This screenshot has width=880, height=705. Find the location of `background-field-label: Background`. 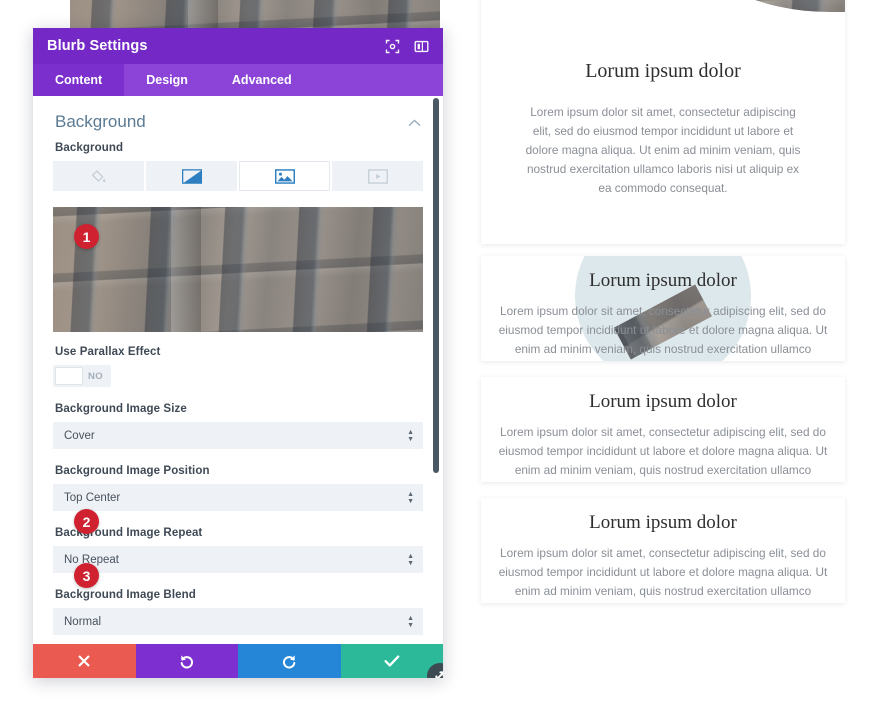

background-field-label: Background is located at coordinates (89, 148).